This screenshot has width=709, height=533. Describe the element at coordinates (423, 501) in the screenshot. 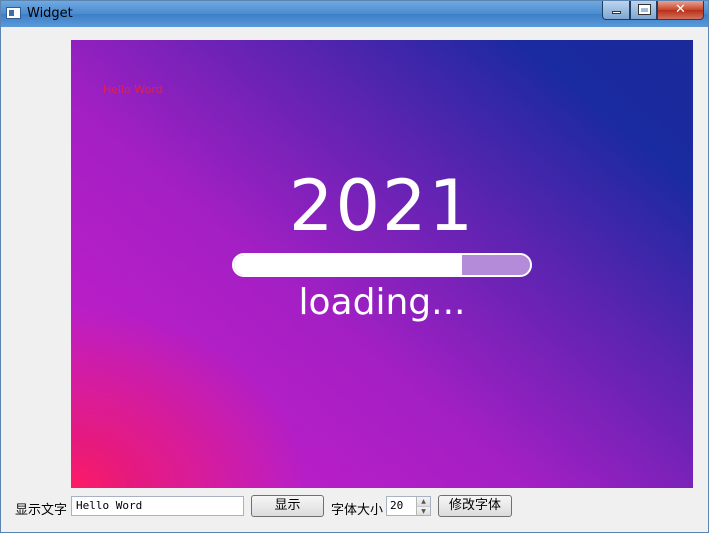

I see `spin-up-icon: ▲` at that location.